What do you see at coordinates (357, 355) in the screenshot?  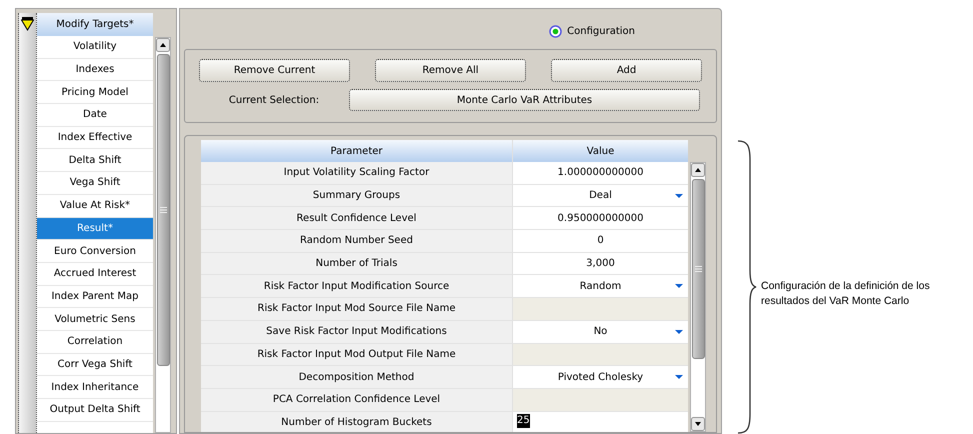 I see `parameter-cell: Risk Factor Input Mod Output File Name` at bounding box center [357, 355].